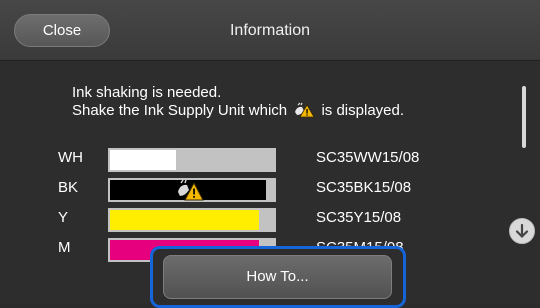 Image resolution: width=540 pixels, height=308 pixels. What do you see at coordinates (68, 187) in the screenshot?
I see `ink-color-code: BK` at bounding box center [68, 187].